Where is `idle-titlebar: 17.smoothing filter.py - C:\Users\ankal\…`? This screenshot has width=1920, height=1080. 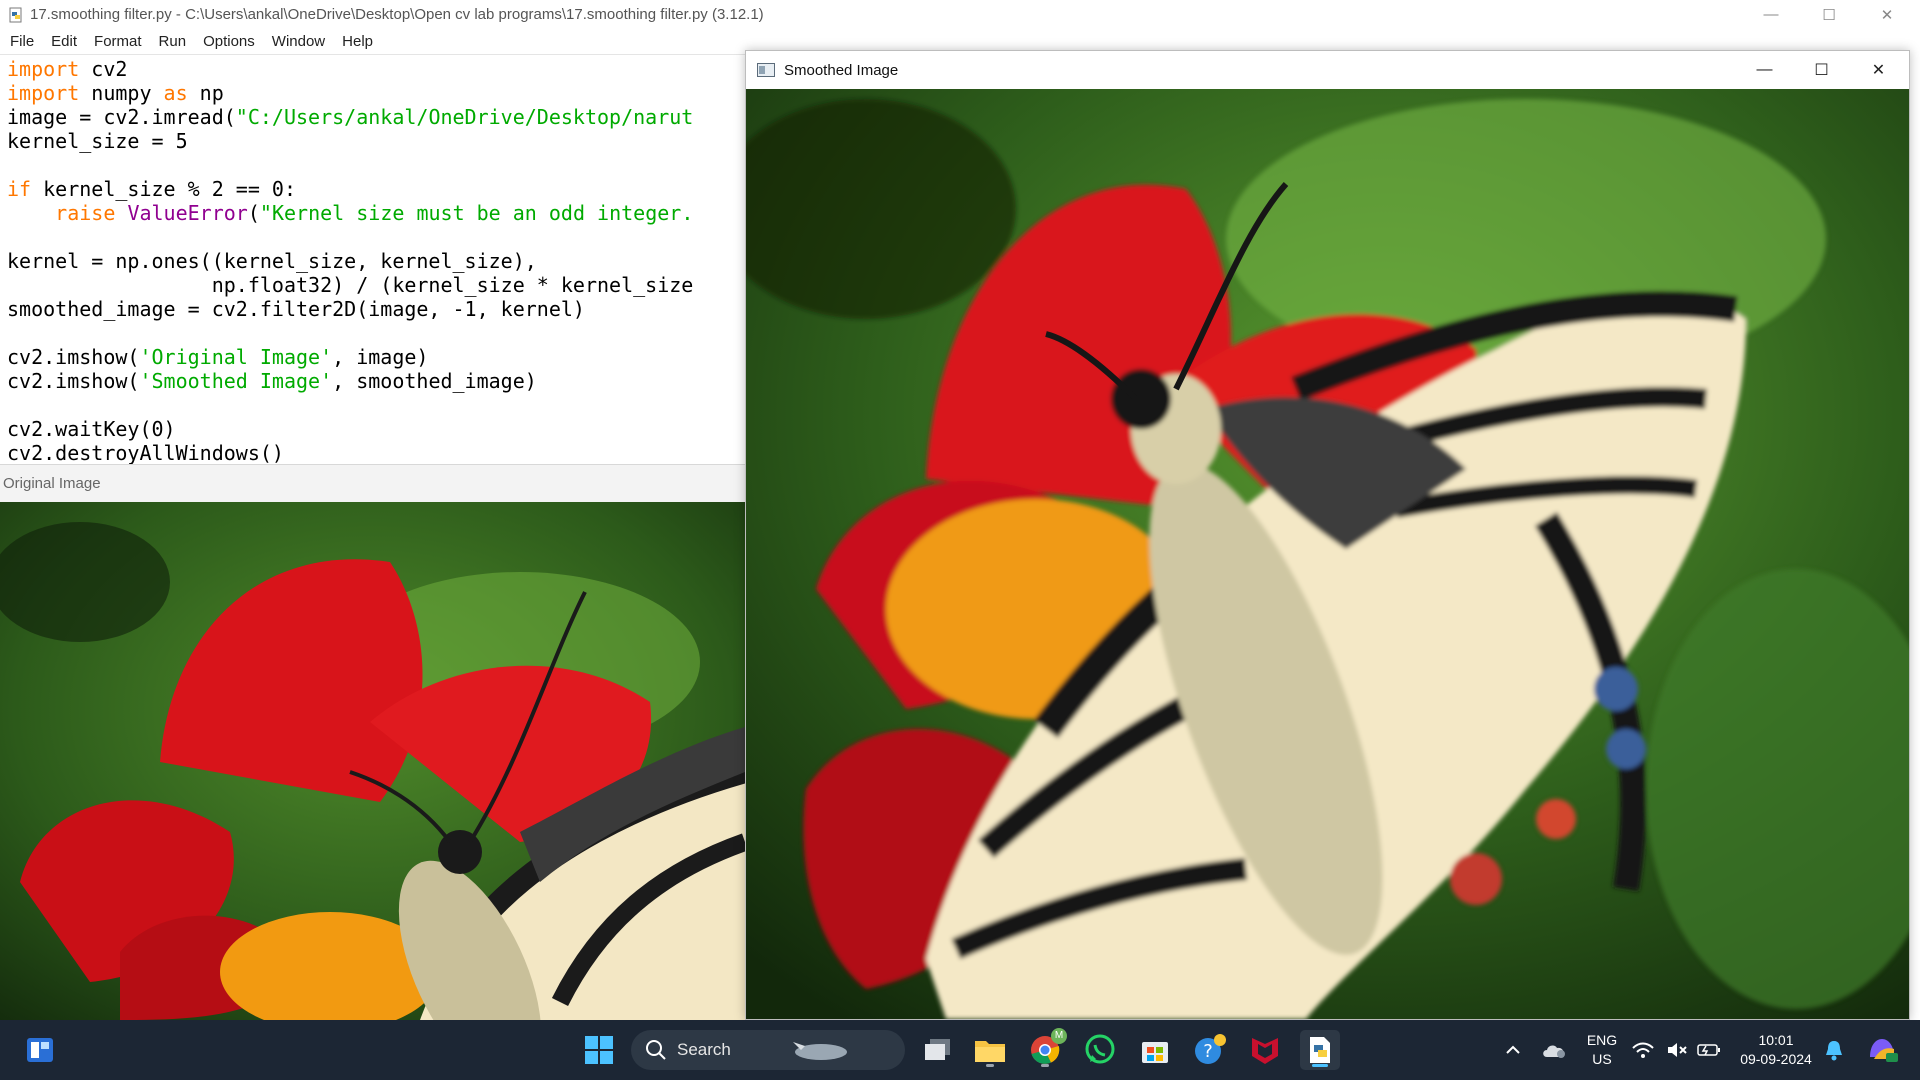
idle-titlebar: 17.smoothing filter.py - C:\Users\ankal\… is located at coordinates (960, 14).